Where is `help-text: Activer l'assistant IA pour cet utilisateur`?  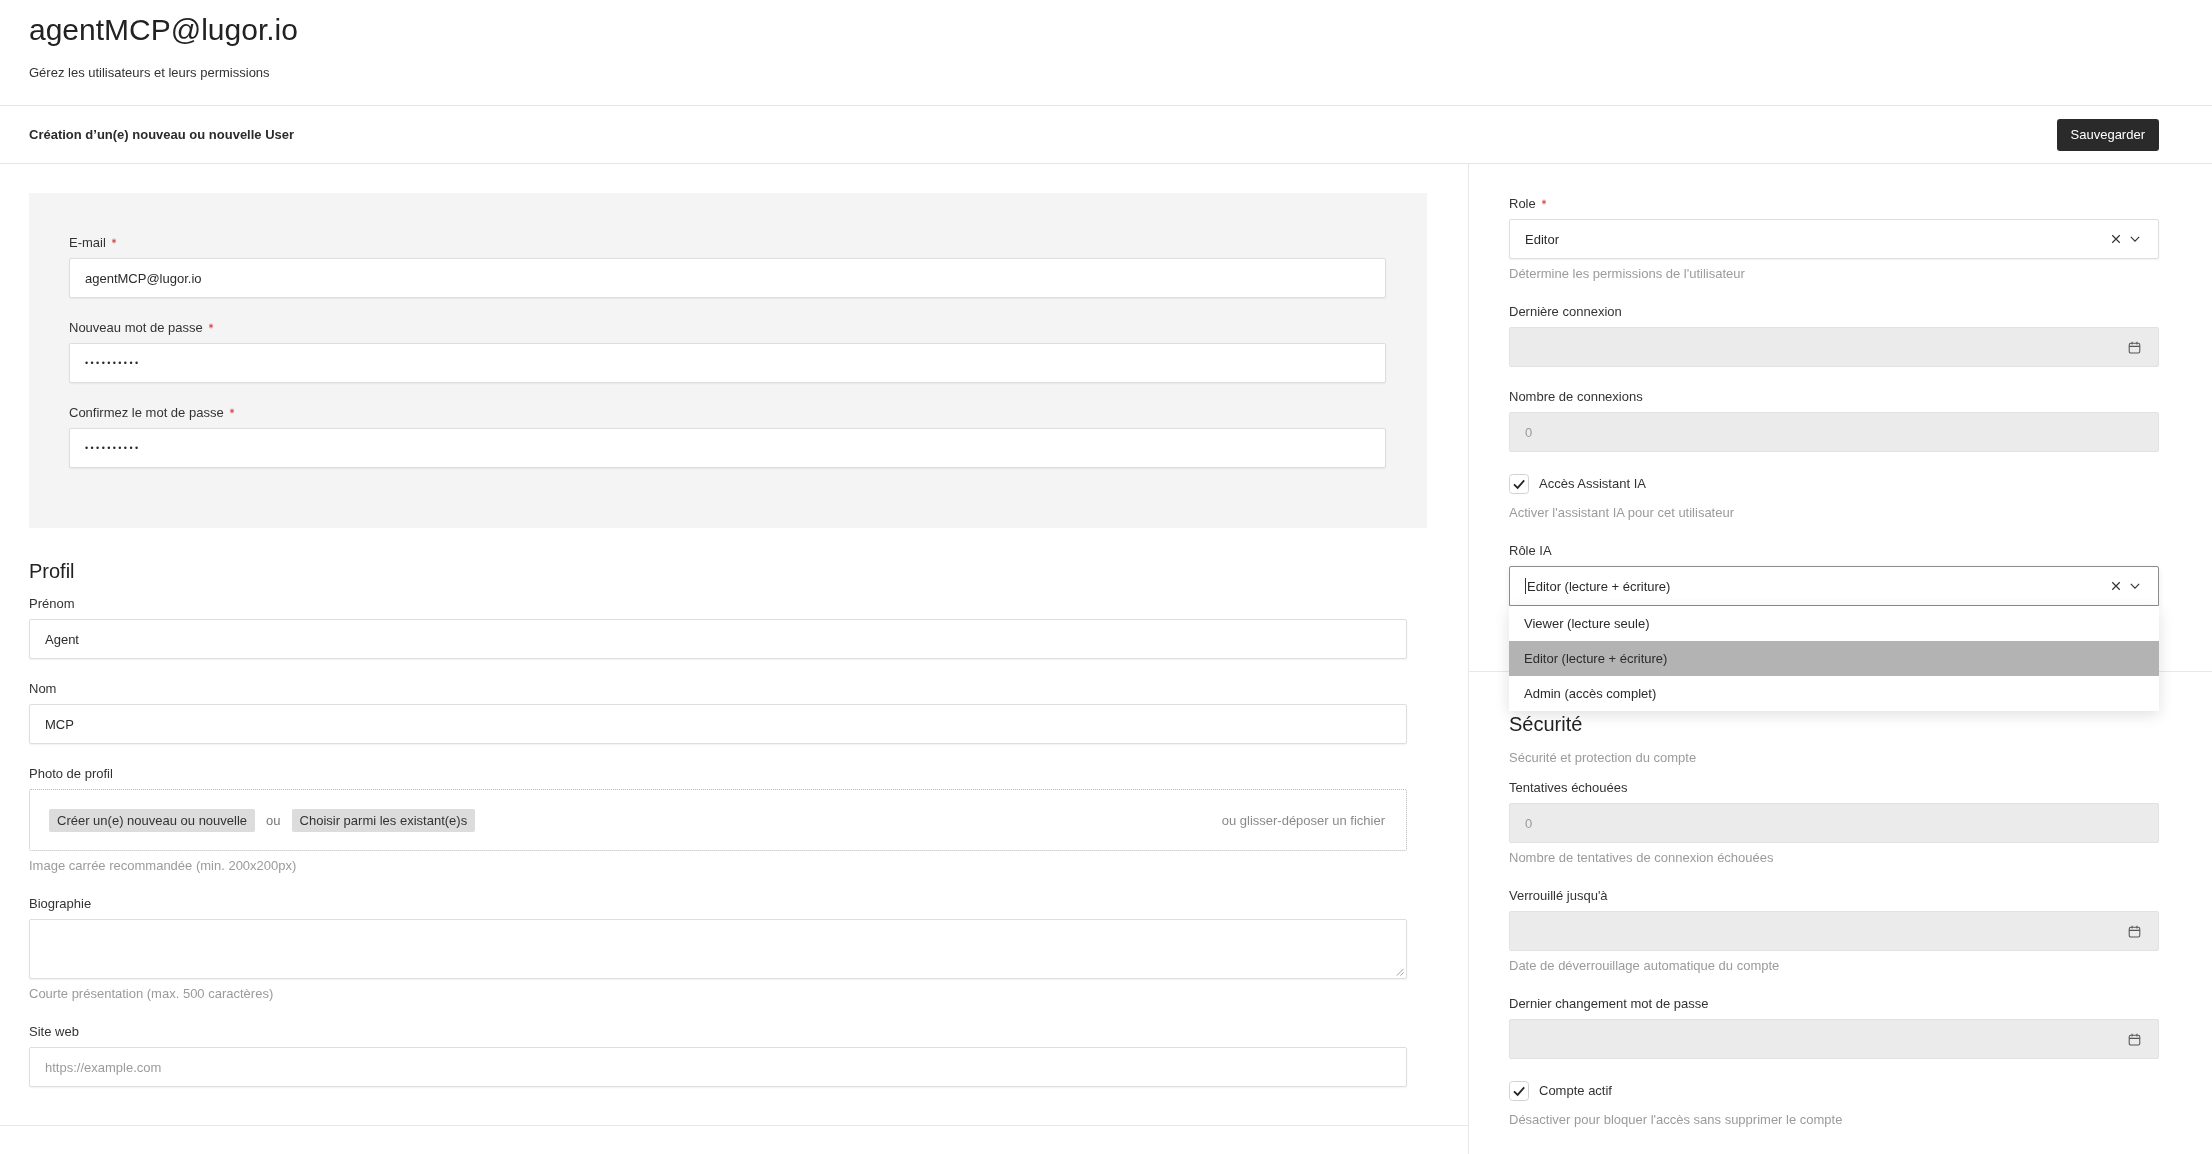
help-text: Activer l'assistant IA pour cet utilisateur is located at coordinates (1622, 513).